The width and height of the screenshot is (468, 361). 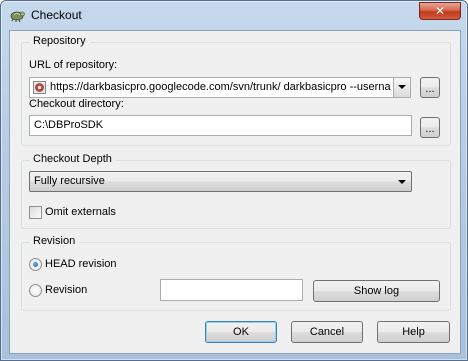 What do you see at coordinates (68, 125) in the screenshot?
I see `checkout-dir-input: C:\DBProSDK` at bounding box center [68, 125].